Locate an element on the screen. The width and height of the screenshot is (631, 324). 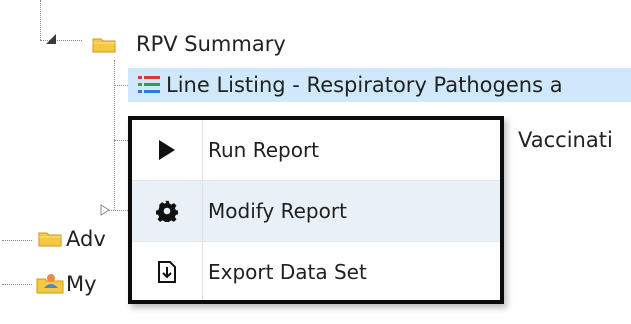
menu-item-modify-report: Modify Report is located at coordinates (316, 211).